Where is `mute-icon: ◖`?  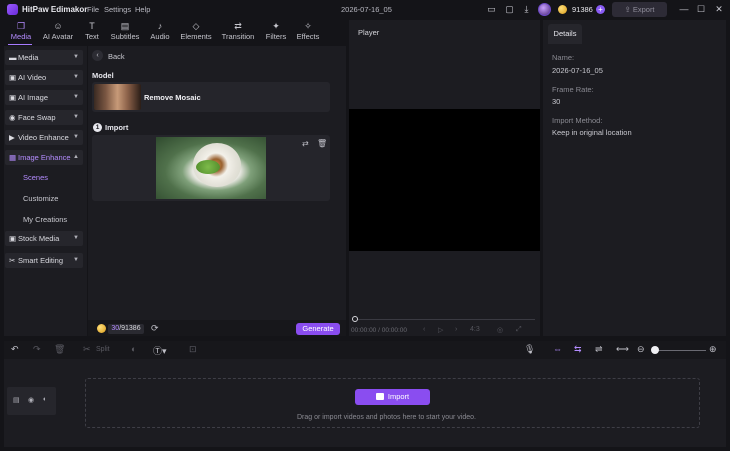
mute-icon: ◖ is located at coordinates (44, 399).